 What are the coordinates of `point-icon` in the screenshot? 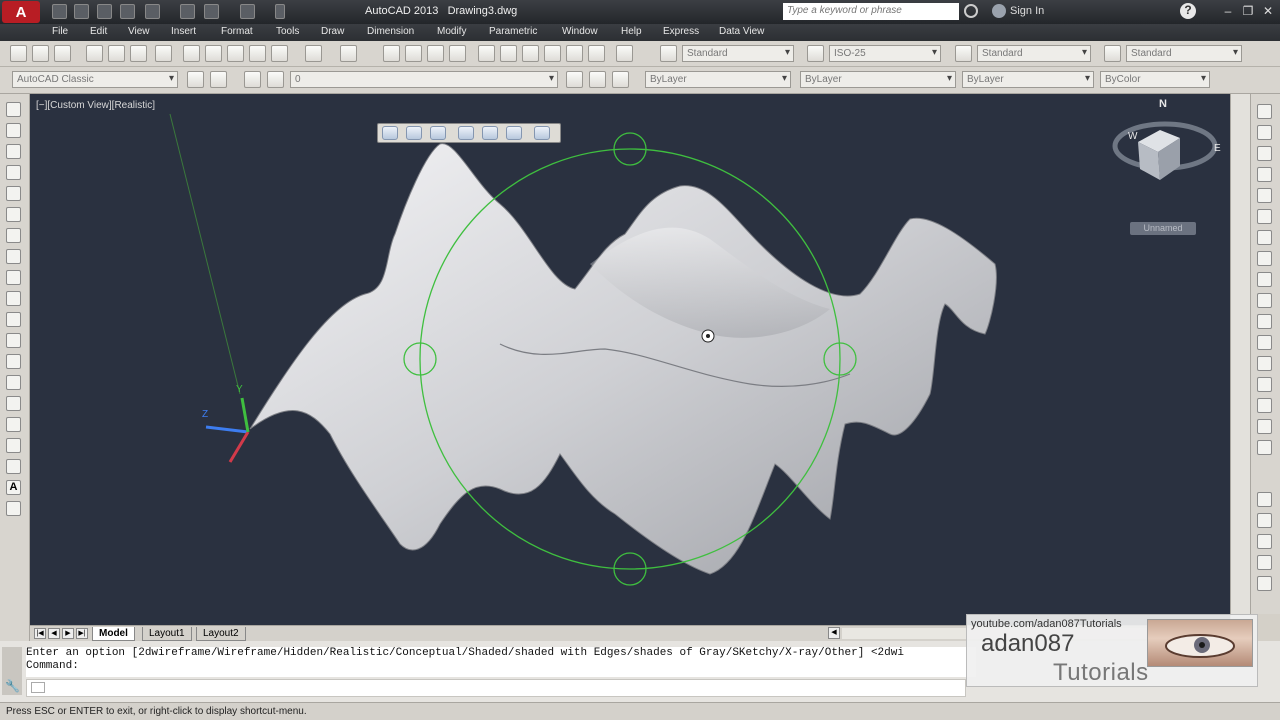 It's located at (13, 382).